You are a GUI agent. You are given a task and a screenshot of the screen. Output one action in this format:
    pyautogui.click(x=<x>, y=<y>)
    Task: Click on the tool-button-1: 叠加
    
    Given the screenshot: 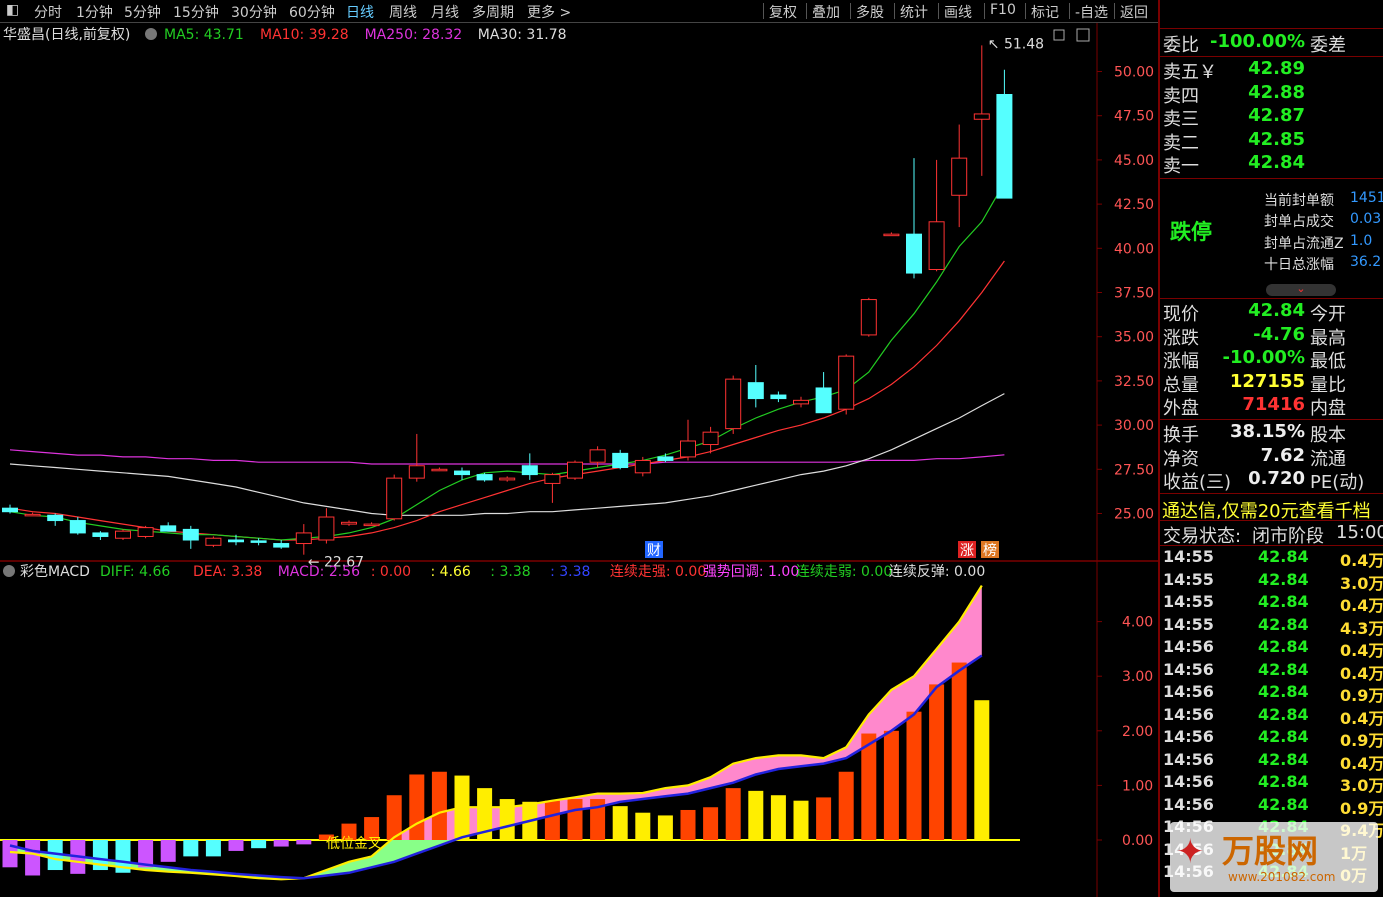 What is the action you would take?
    pyautogui.click(x=826, y=12)
    